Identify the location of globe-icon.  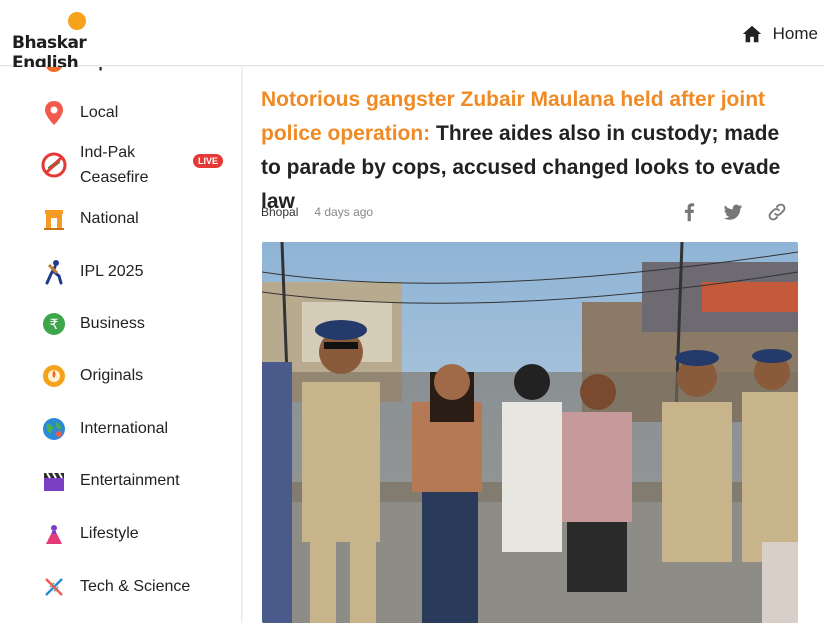
(54, 429).